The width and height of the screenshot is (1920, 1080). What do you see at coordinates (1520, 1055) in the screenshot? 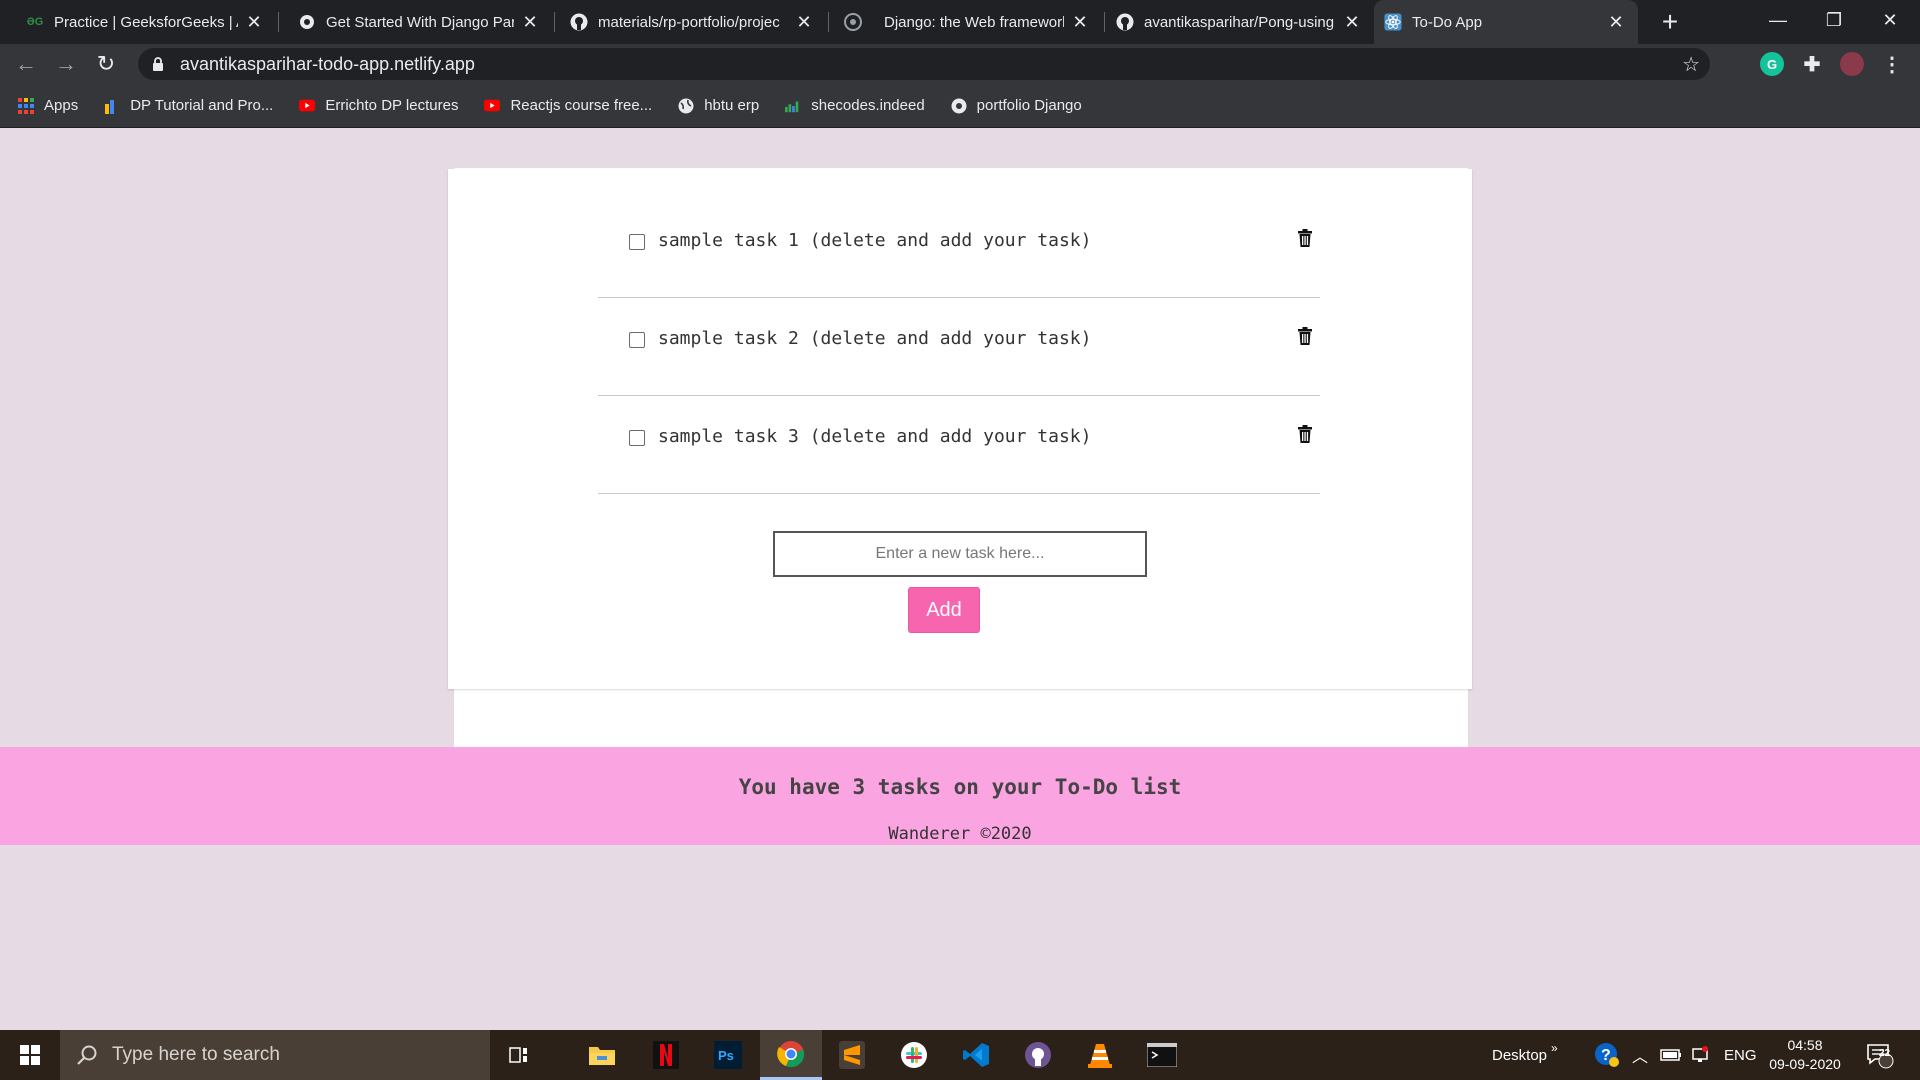
I see `desktop-label: Desktop` at bounding box center [1520, 1055].